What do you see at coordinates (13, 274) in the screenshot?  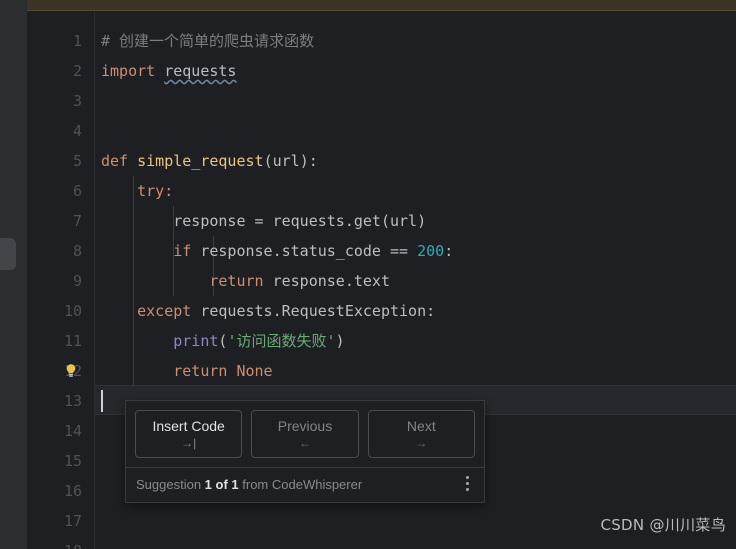 I see `left-tool-rail` at bounding box center [13, 274].